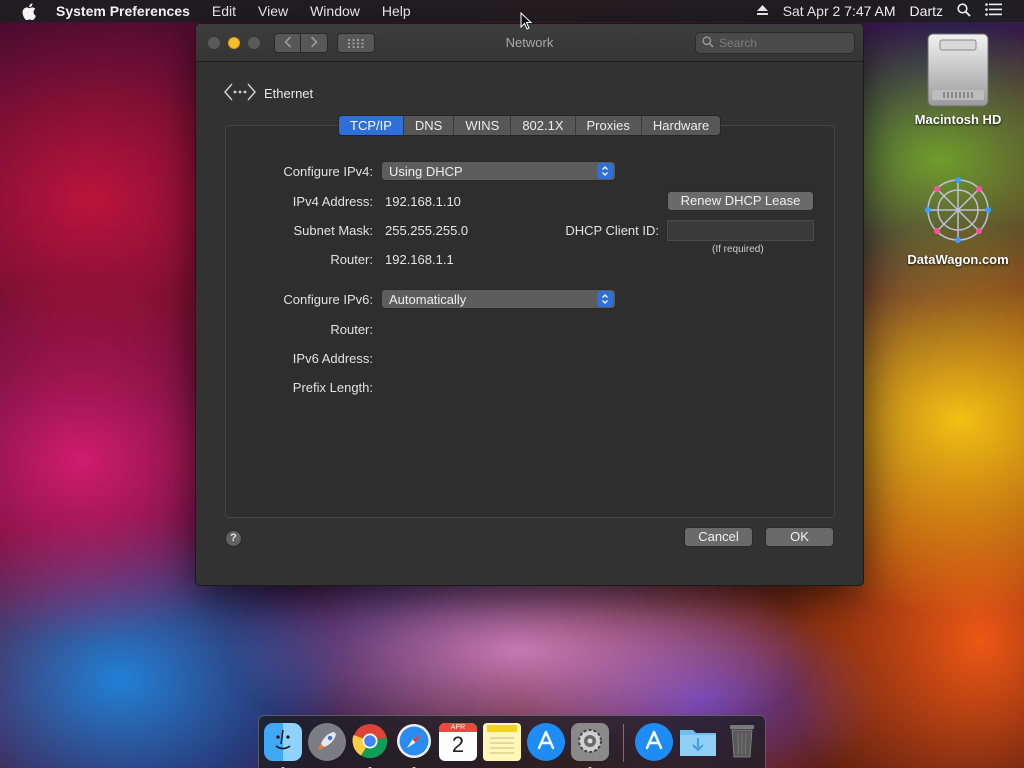 Image resolution: width=1024 pixels, height=768 pixels. Describe the element at coordinates (289, 93) in the screenshot. I see `interface-name: Ethernet` at that location.